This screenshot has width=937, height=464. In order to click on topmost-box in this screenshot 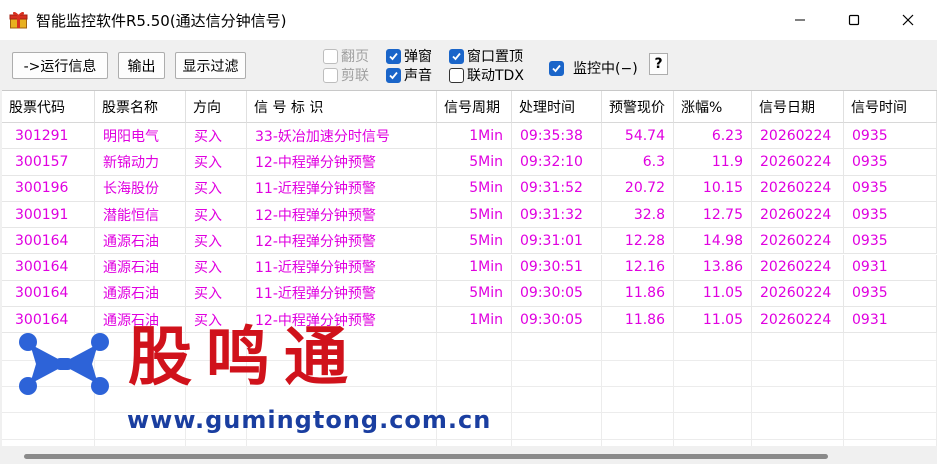, I will do `click(456, 56)`.